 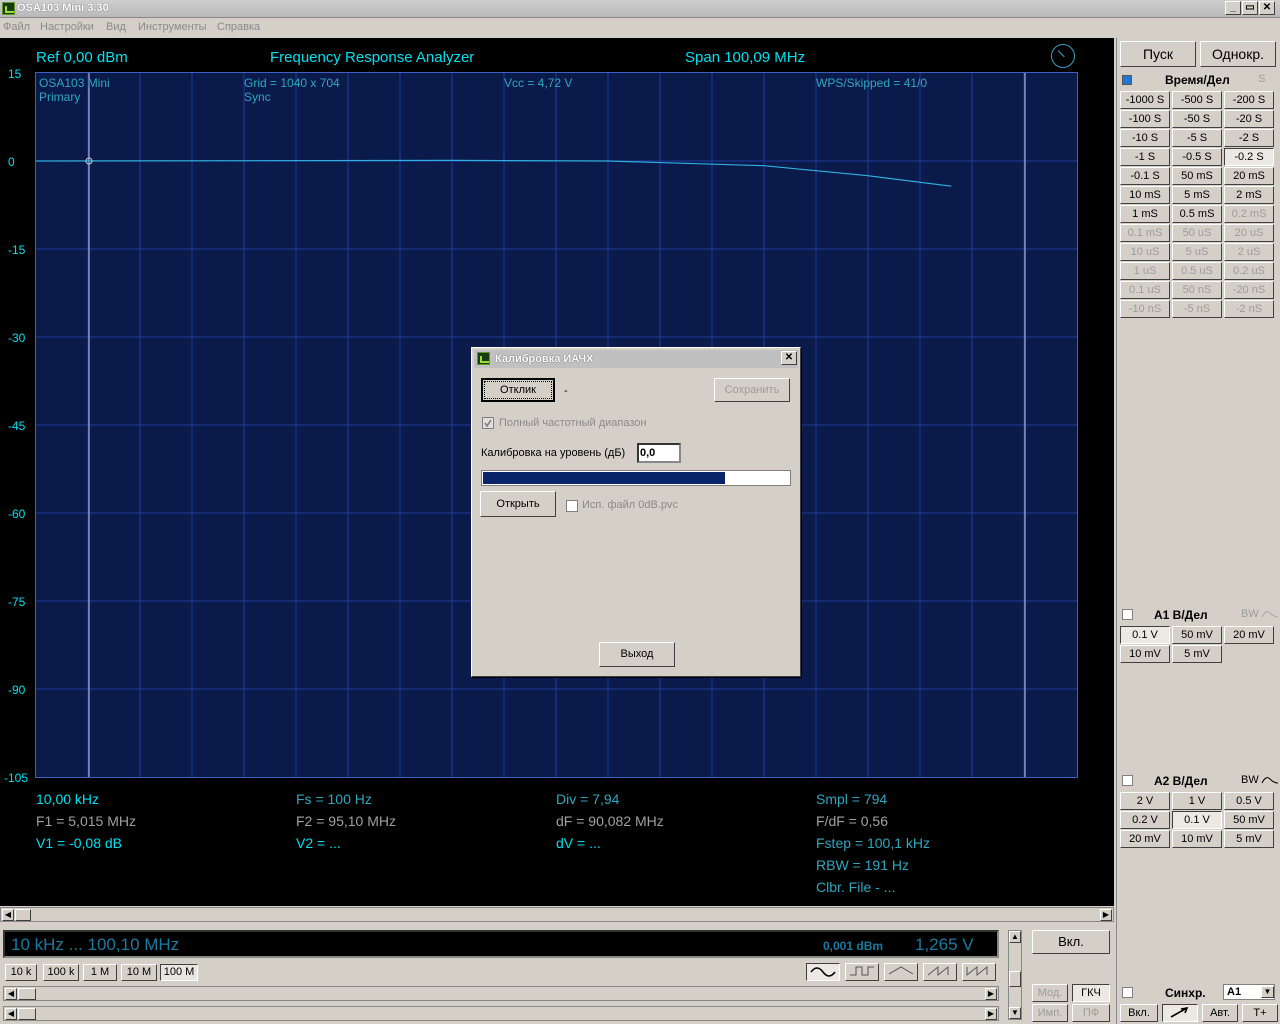 What do you see at coordinates (1197, 119) in the screenshot?
I see `time-div-button: -50 S` at bounding box center [1197, 119].